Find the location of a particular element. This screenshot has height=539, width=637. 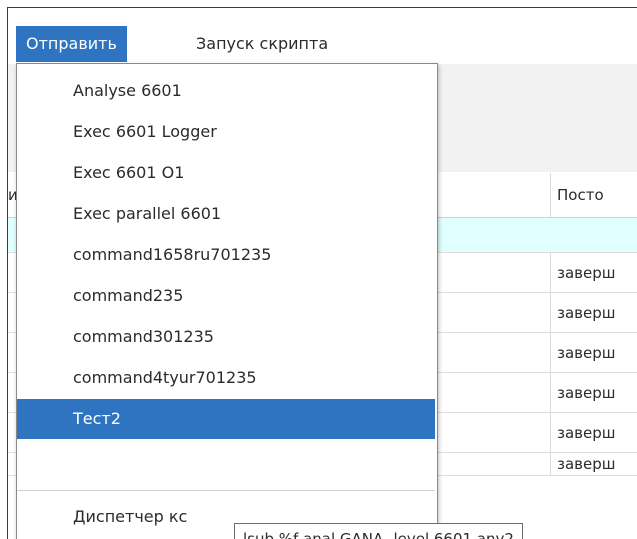

menu-item-command4tyur701235: command4tyur701235 is located at coordinates (226, 378).